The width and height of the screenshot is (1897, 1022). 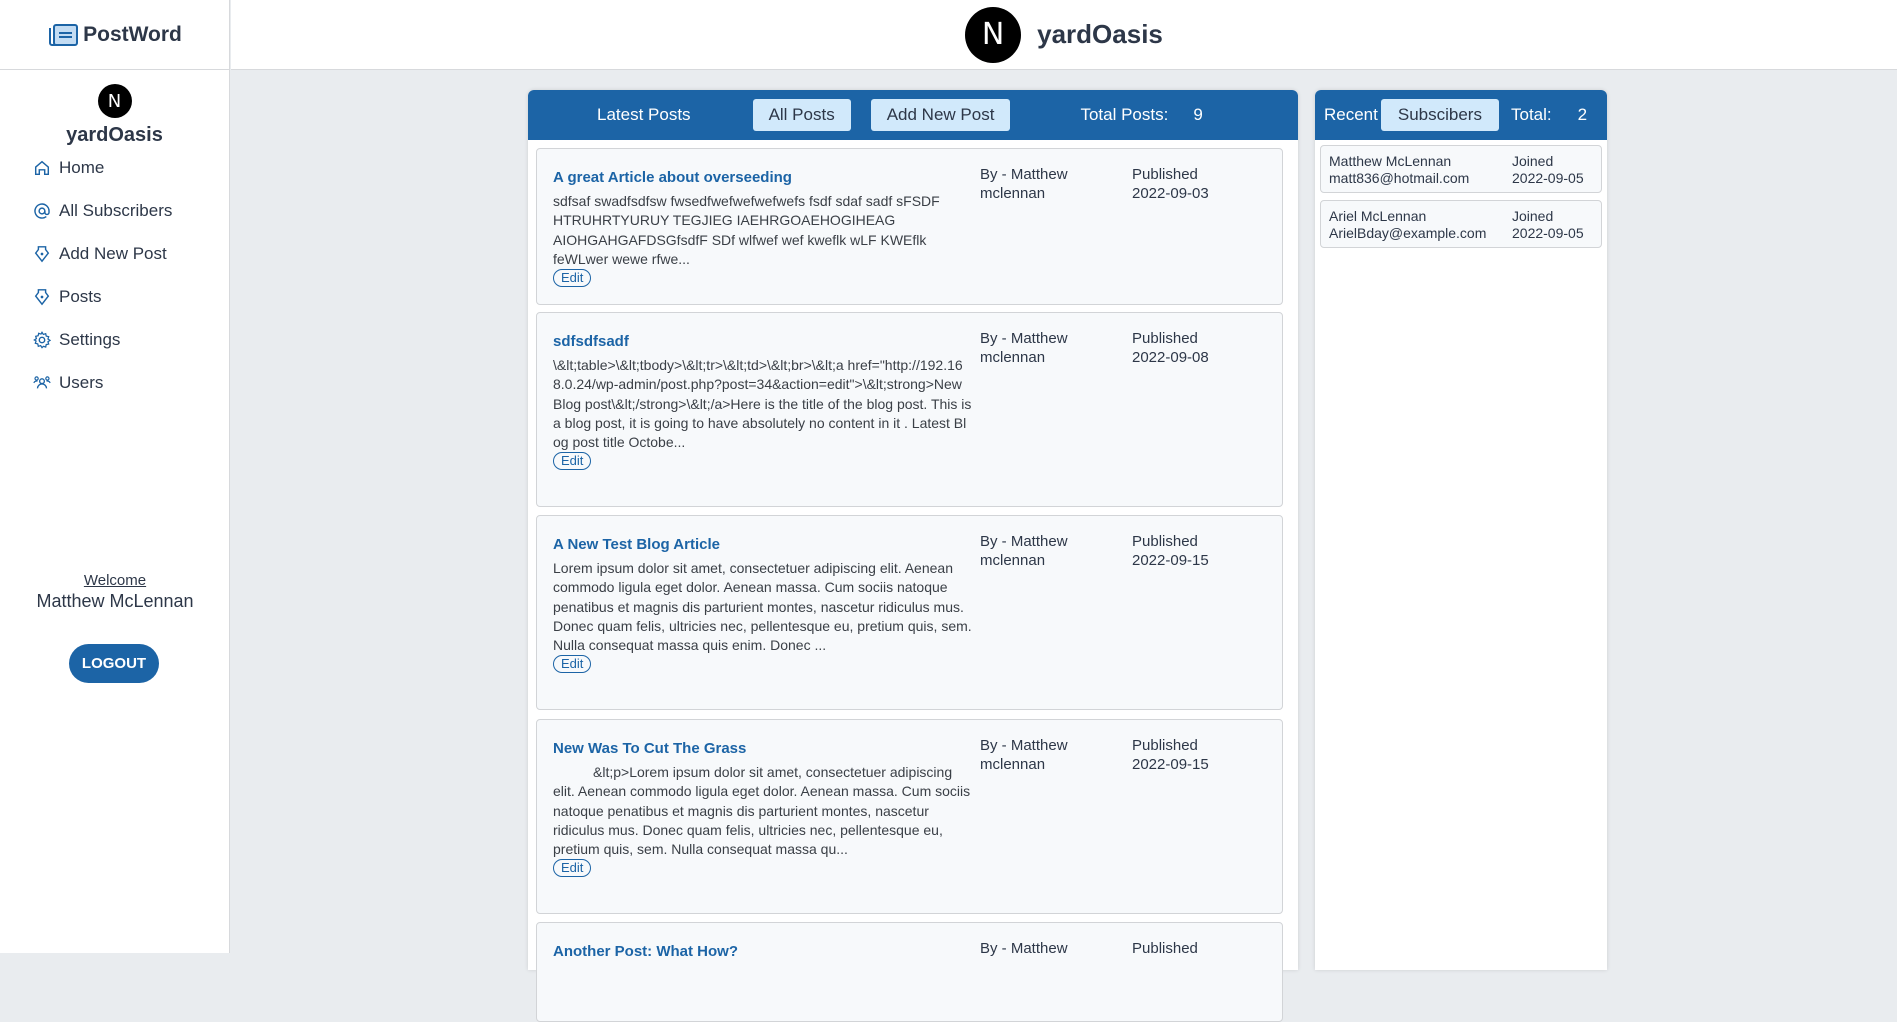 I want to click on subs-total-label: Total:, so click(x=1531, y=114).